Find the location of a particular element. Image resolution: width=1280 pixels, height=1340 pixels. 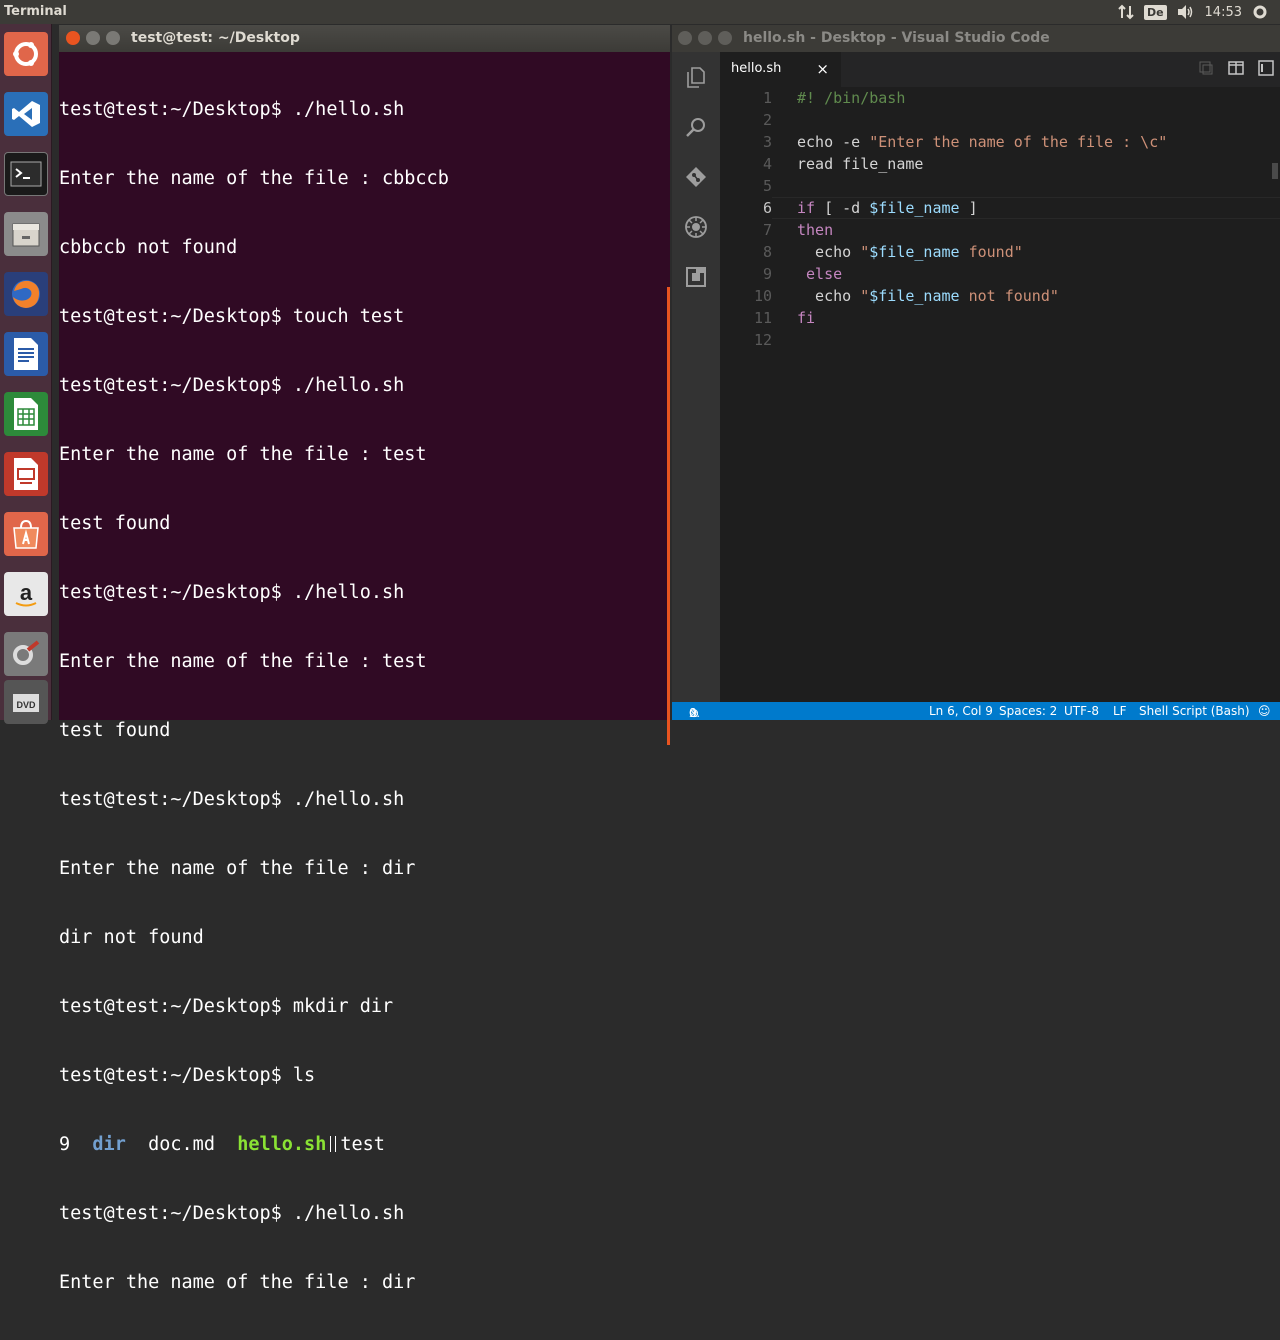

libreoffice-impress-icon is located at coordinates (26, 474).